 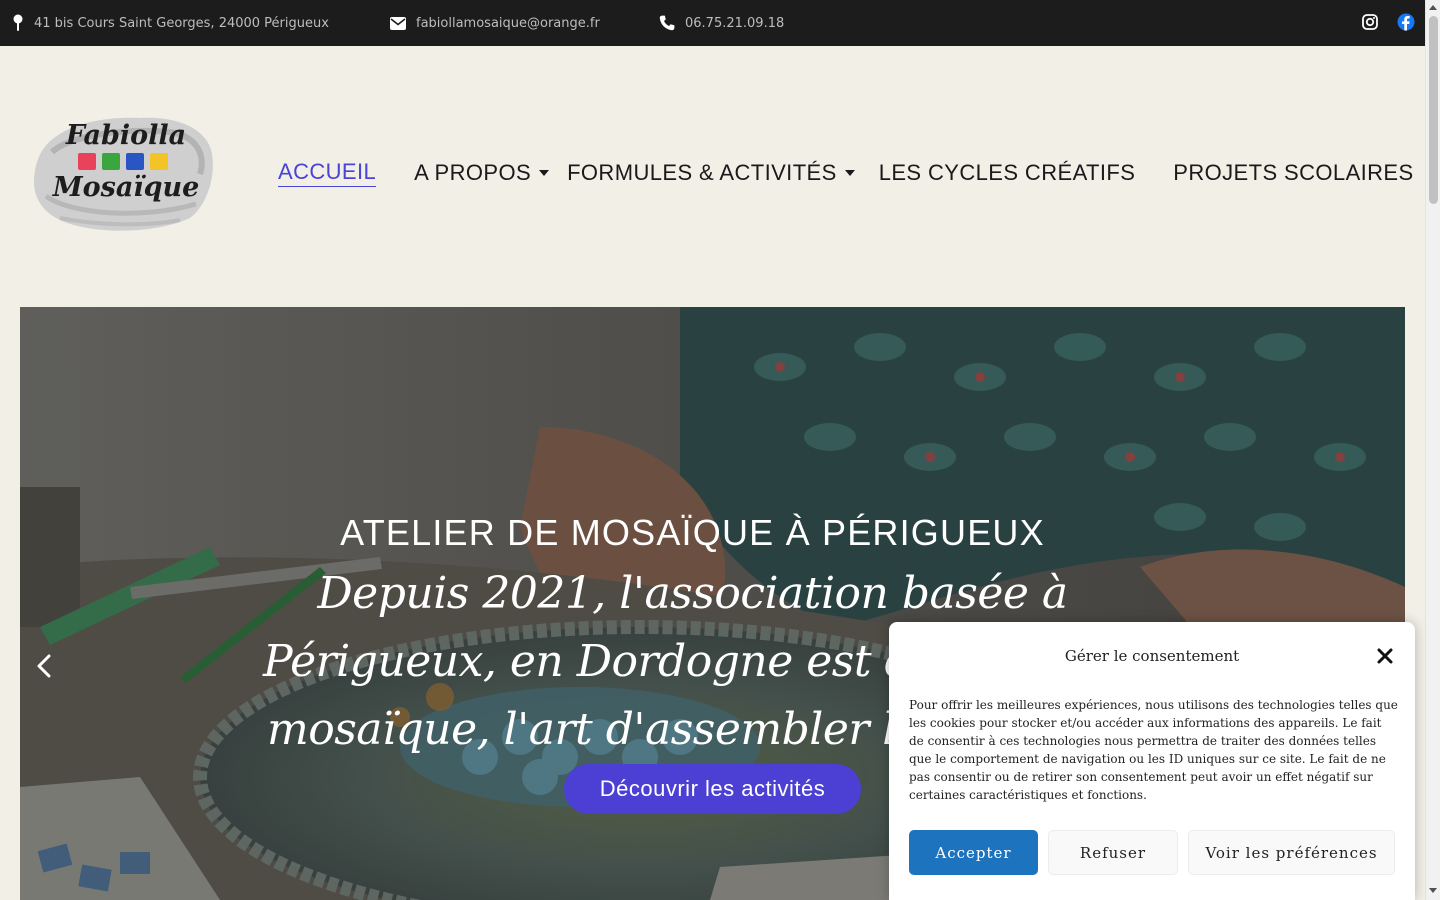 What do you see at coordinates (1433, 890) in the screenshot?
I see `scroll-down-arrow` at bounding box center [1433, 890].